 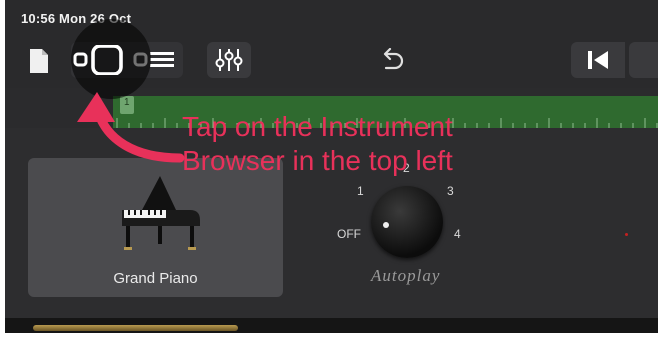 I want to click on instrument-browser-icon, so click(x=98, y=60).